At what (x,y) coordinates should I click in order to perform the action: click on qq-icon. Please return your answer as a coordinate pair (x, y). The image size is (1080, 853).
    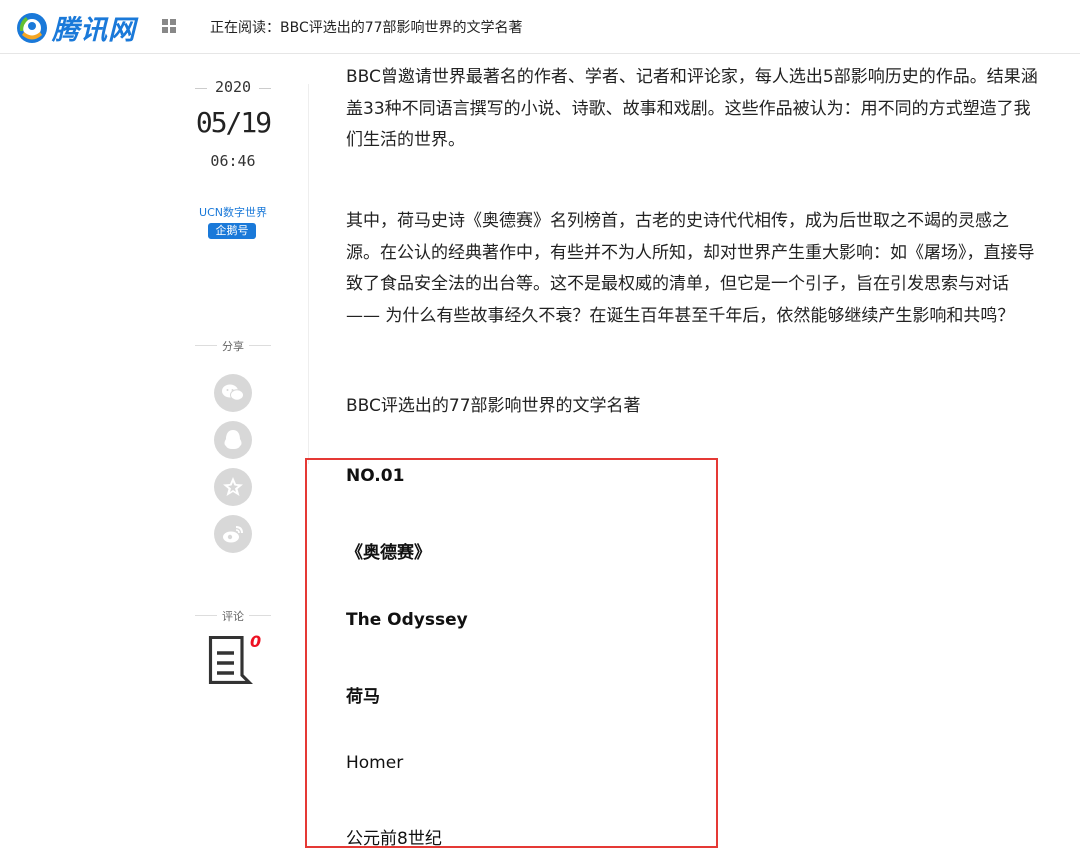
    Looking at the image, I should click on (233, 439).